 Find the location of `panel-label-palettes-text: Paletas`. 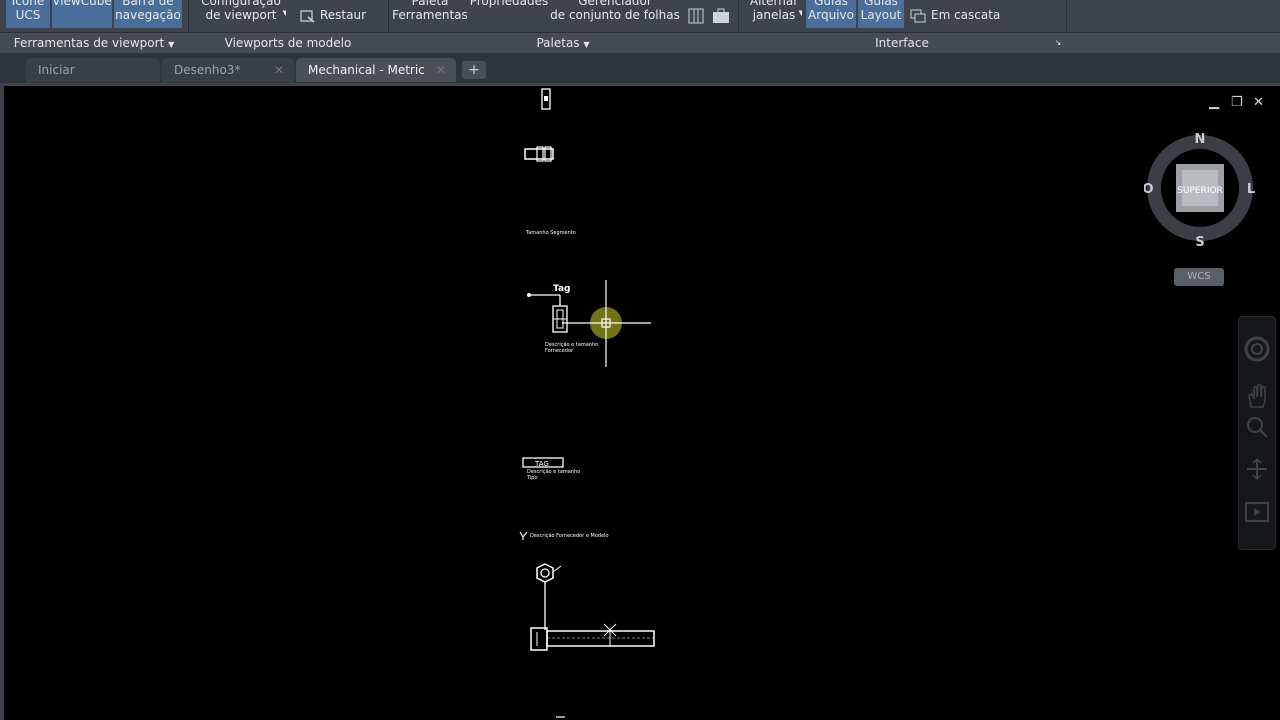

panel-label-palettes-text: Paletas is located at coordinates (558, 43).